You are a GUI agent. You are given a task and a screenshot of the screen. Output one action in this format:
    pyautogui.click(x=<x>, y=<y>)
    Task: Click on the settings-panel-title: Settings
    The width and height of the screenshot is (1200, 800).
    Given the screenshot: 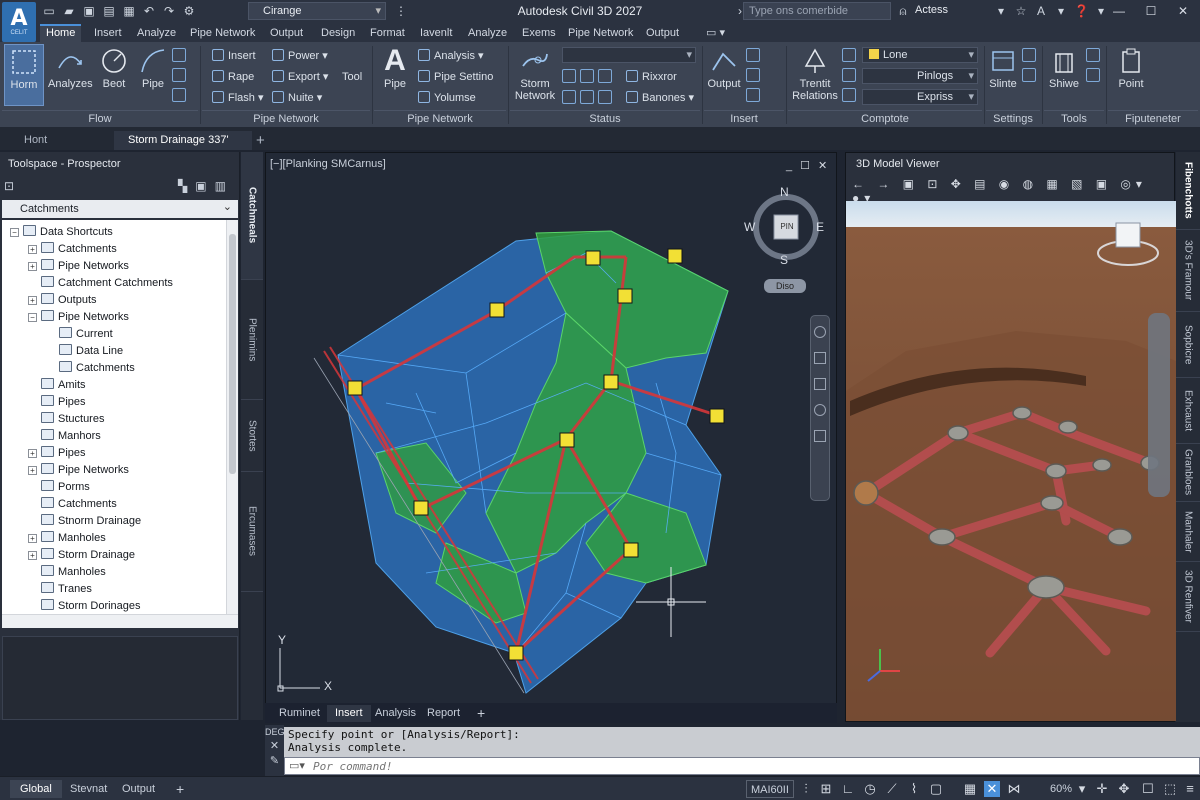 What is the action you would take?
    pyautogui.click(x=1013, y=118)
    